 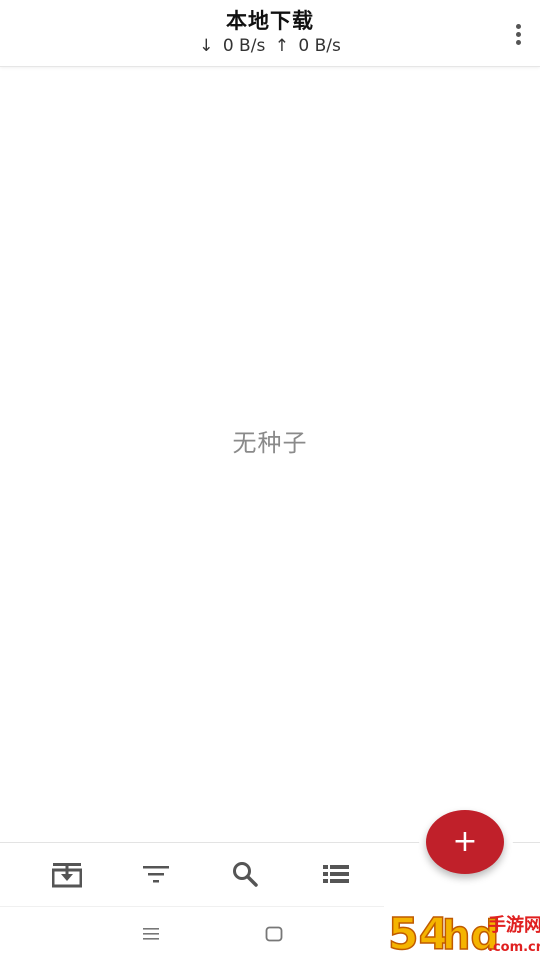 I want to click on page-title: 本地下载, so click(x=270, y=21).